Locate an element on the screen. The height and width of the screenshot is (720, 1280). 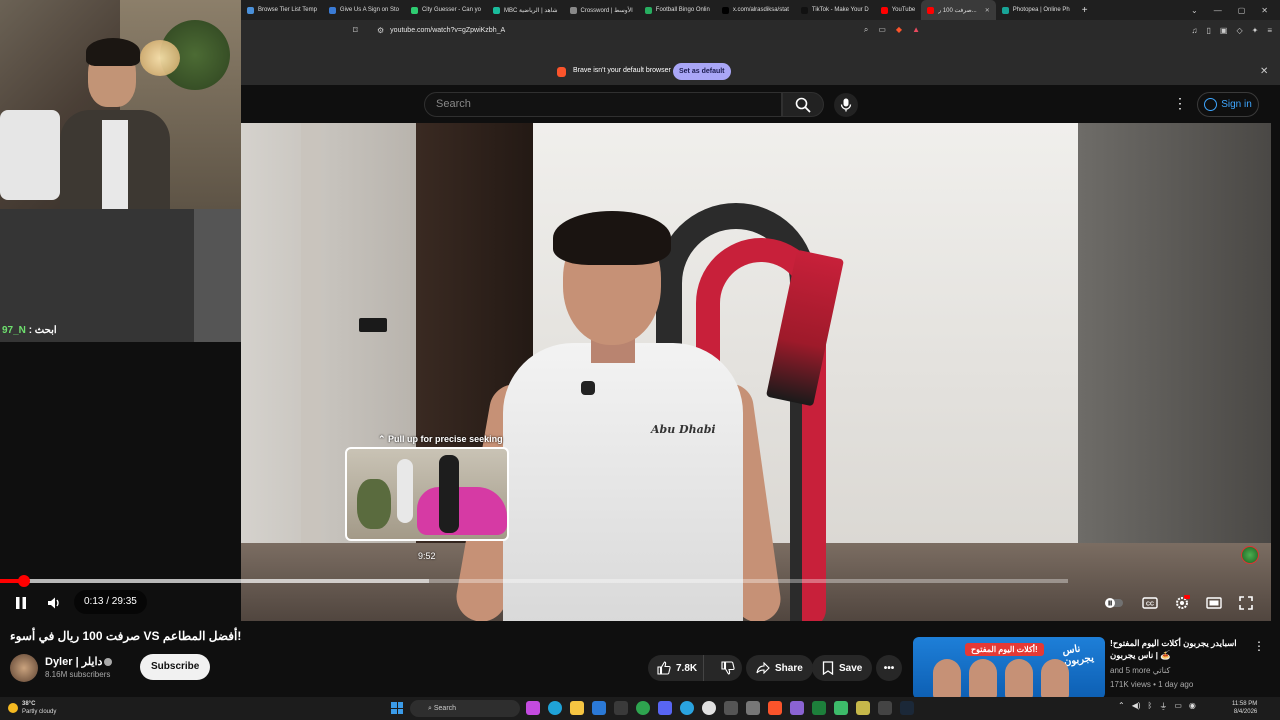
bluetooth-icon: ᛒ is located at coordinates (1150, 706).